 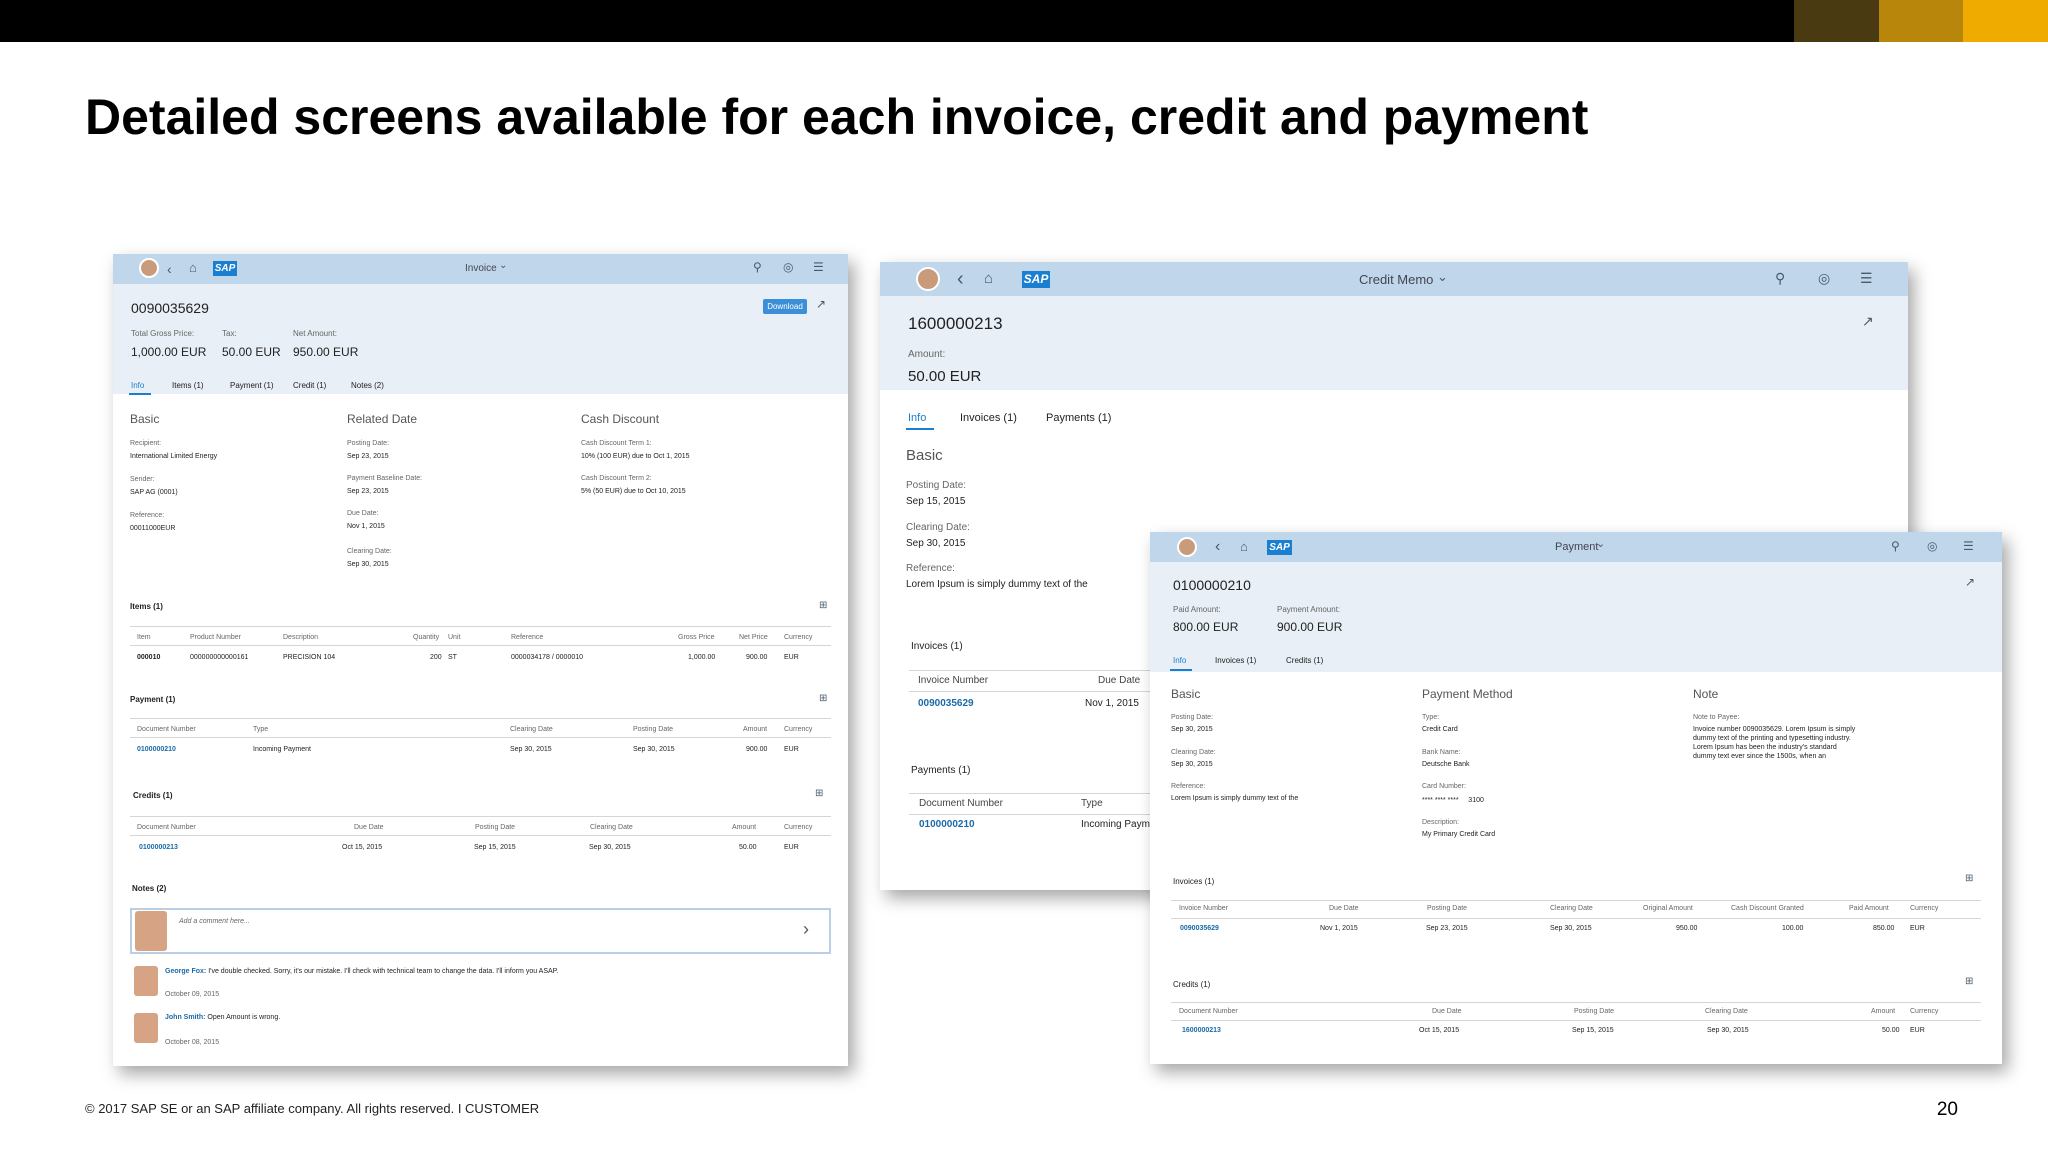 What do you see at coordinates (806, 929) in the screenshot?
I see `chevron-right-icon: ›` at bounding box center [806, 929].